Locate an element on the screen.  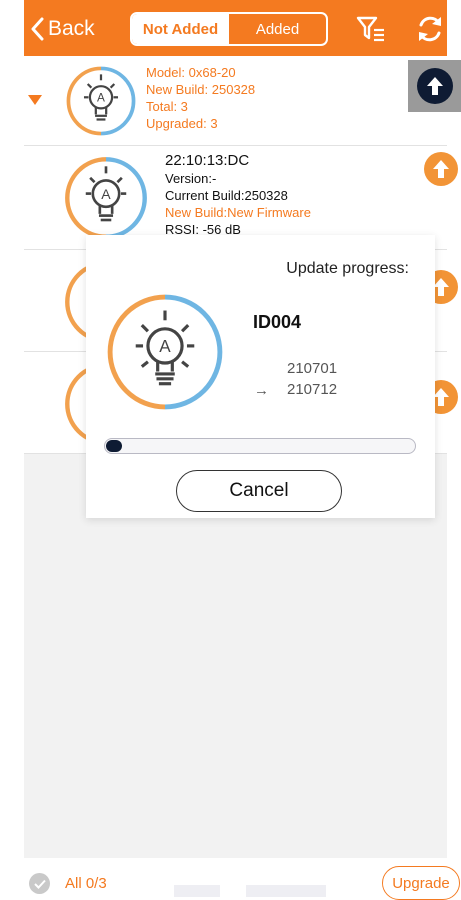
model-text: Model: 0x68-20 is located at coordinates (191, 72).